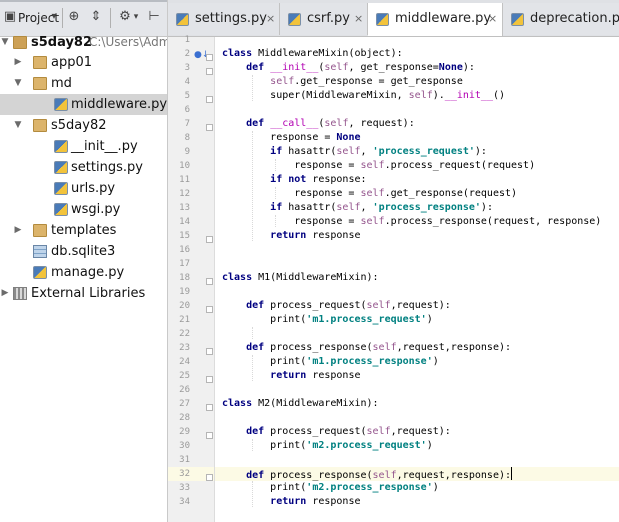 The width and height of the screenshot is (619, 522). I want to click on settings-dropdown-icon: ▾, so click(136, 17).